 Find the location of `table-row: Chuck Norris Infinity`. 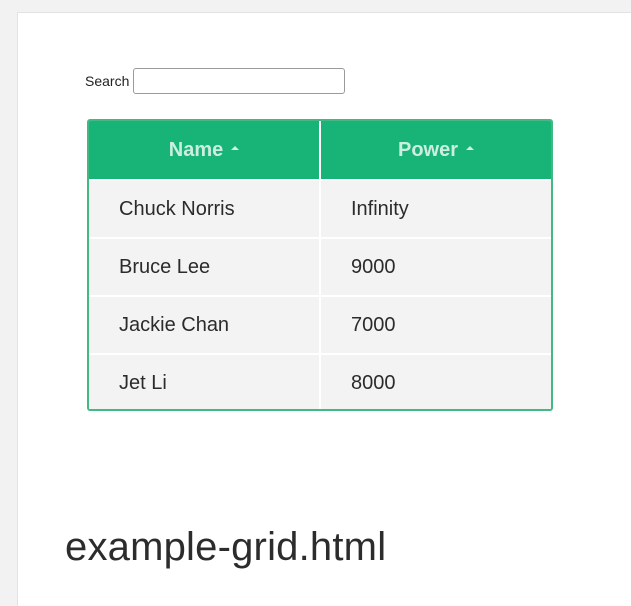

table-row: Chuck Norris Infinity is located at coordinates (320, 208).